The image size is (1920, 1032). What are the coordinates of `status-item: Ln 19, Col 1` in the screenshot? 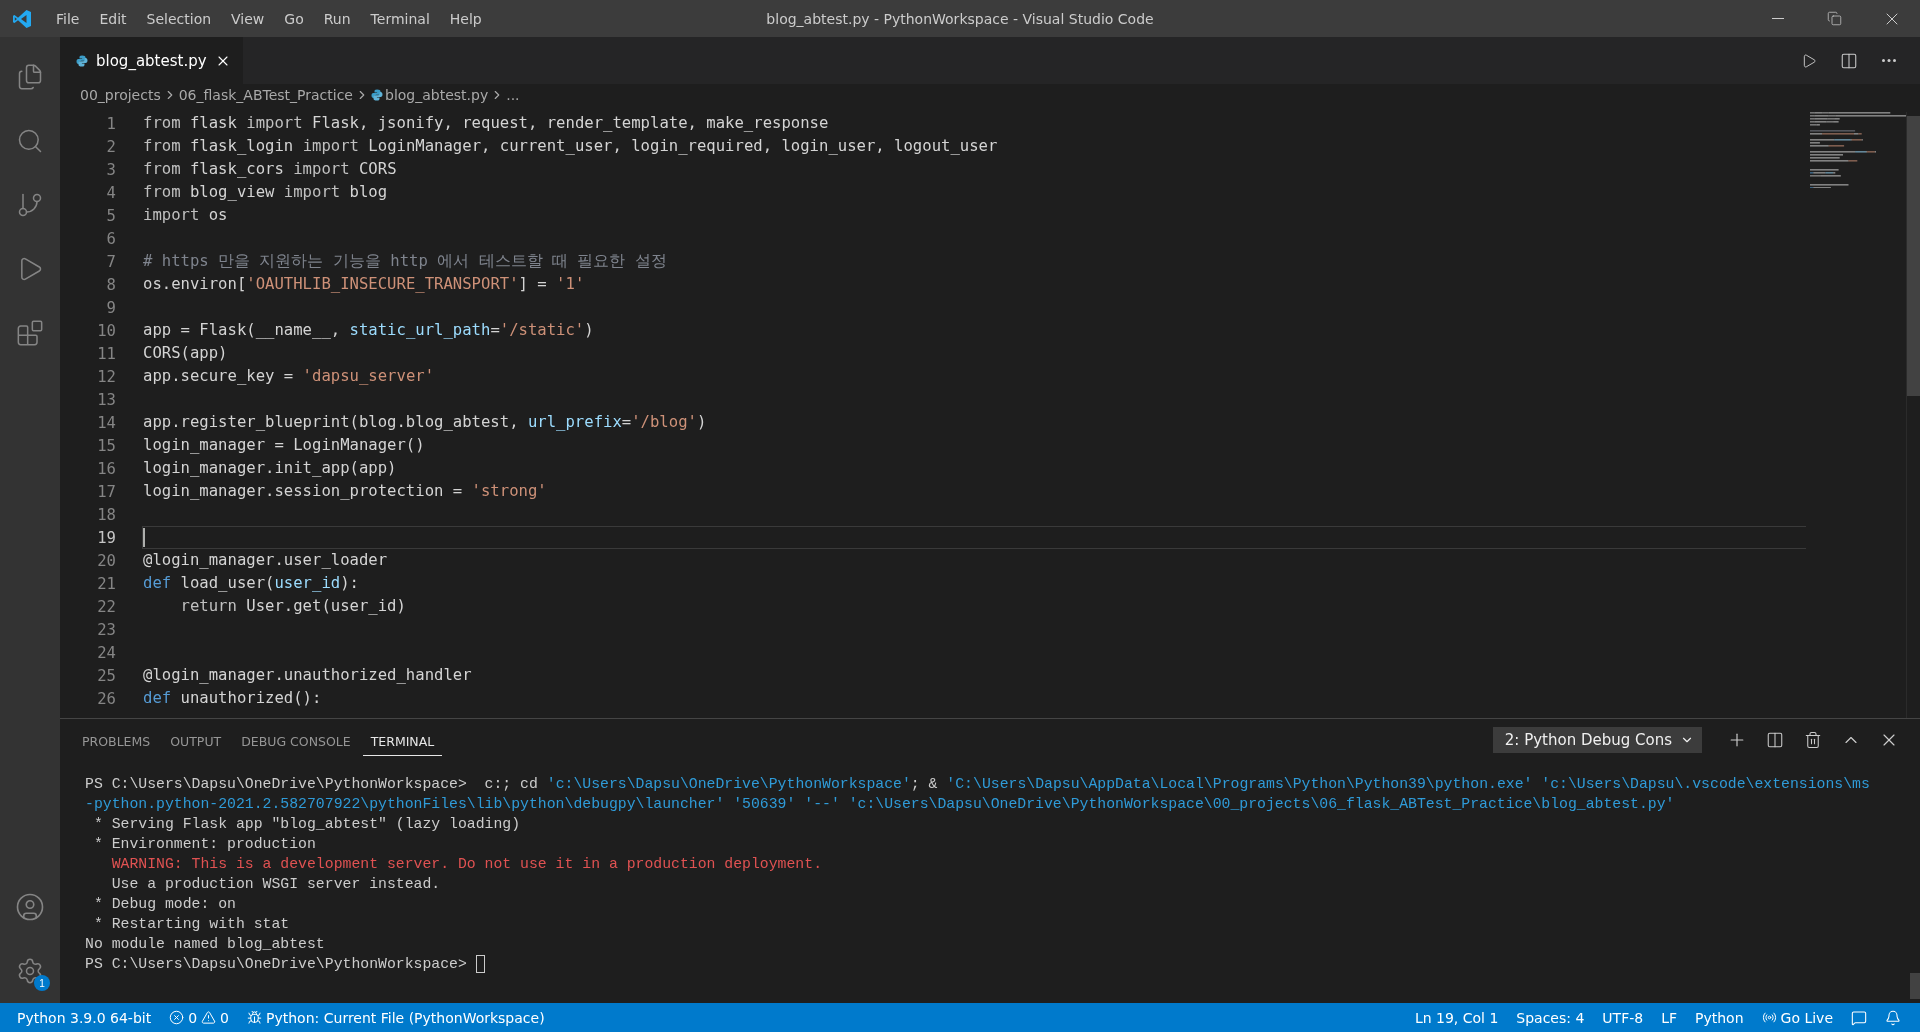 It's located at (1456, 1017).